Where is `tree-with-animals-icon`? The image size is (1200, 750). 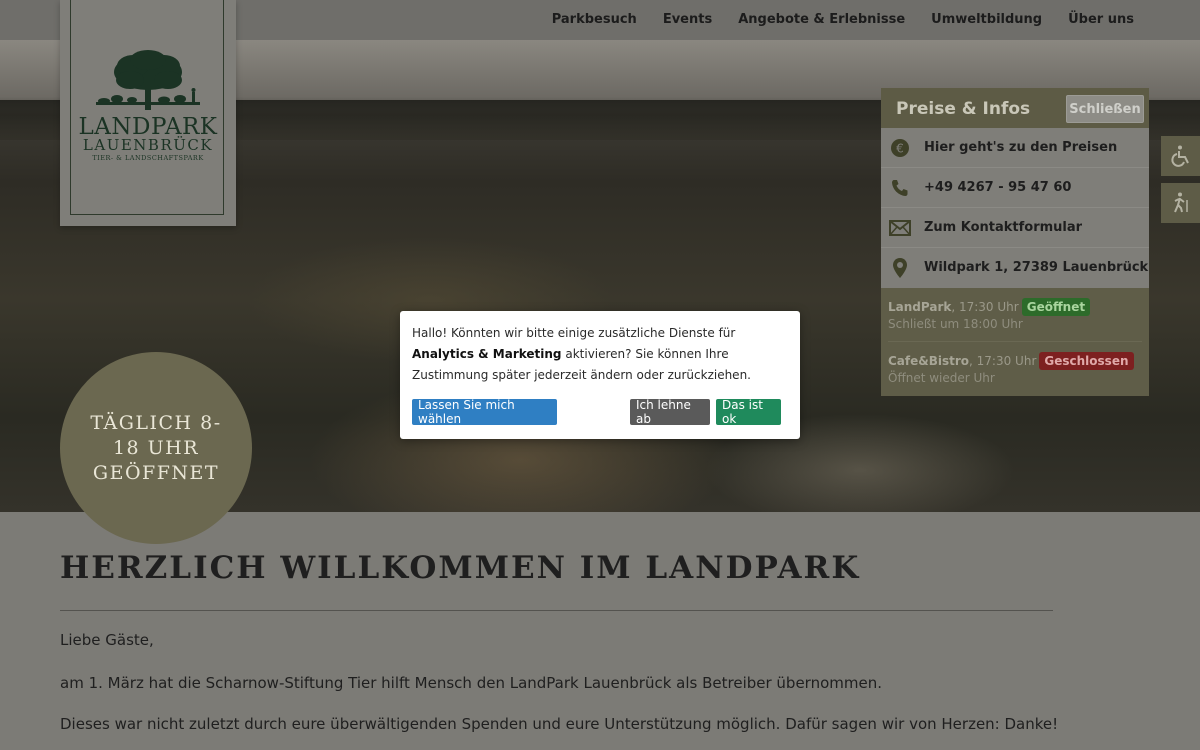 tree-with-animals-icon is located at coordinates (148, 80).